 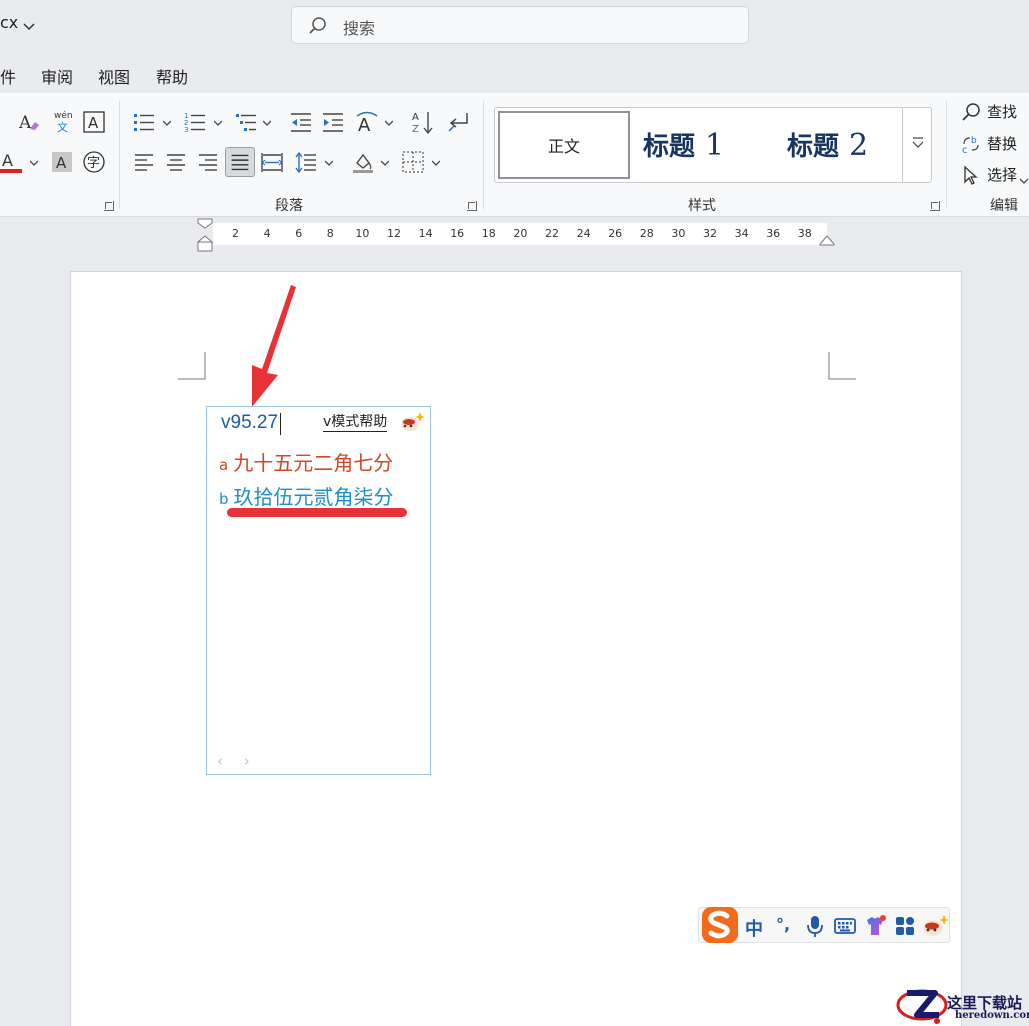 I want to click on line-spacing-icon, so click(x=306, y=162).